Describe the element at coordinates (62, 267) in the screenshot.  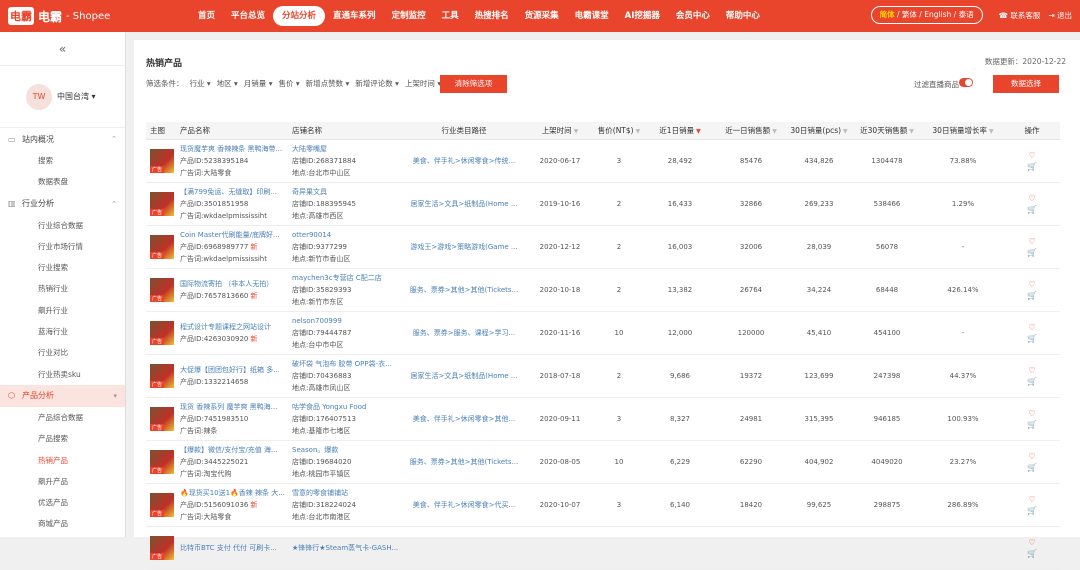
I see `sidebar-item: 行业搜索` at that location.